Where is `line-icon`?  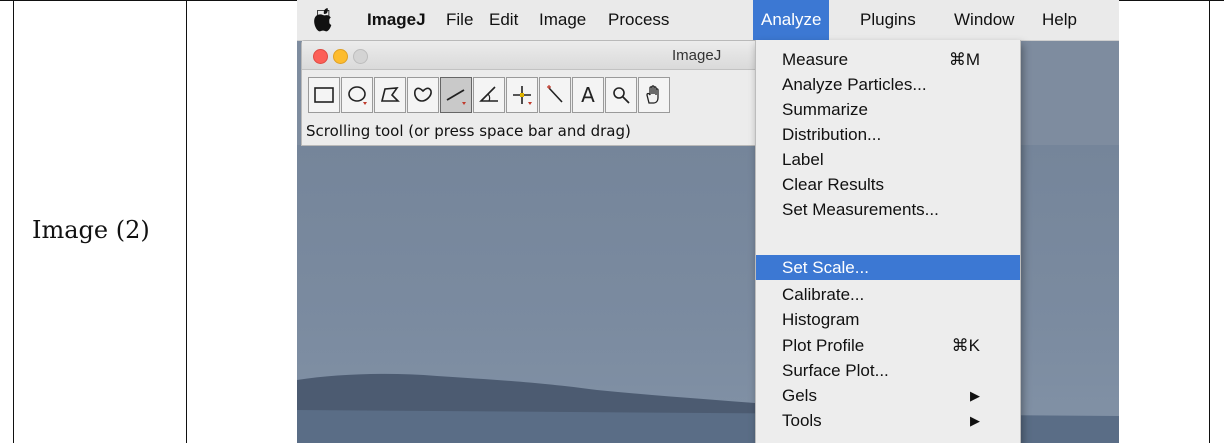
line-icon is located at coordinates (456, 97).